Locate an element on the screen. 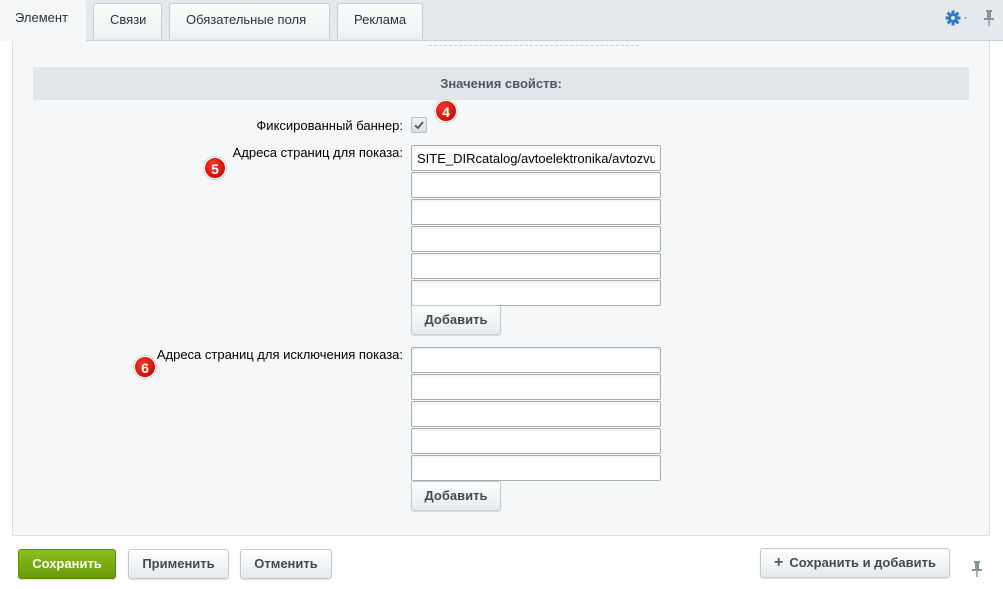 Image resolution: width=1003 pixels, height=589 pixels. exclude-pages-add-button: Добавить is located at coordinates (456, 496).